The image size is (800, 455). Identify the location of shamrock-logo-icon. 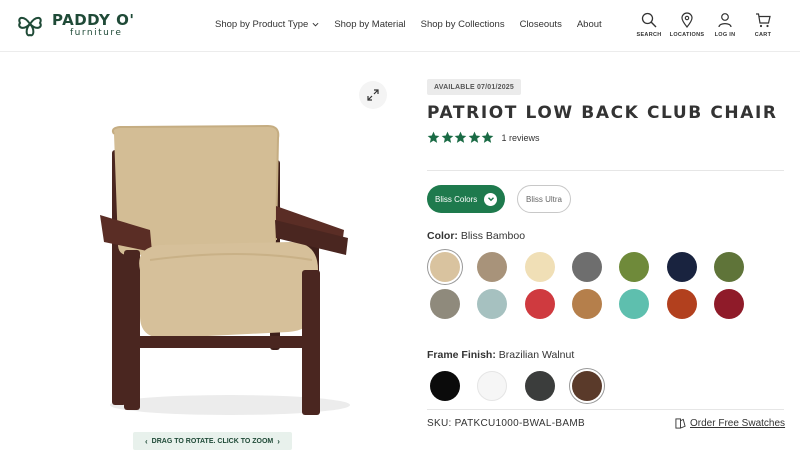
(30, 26).